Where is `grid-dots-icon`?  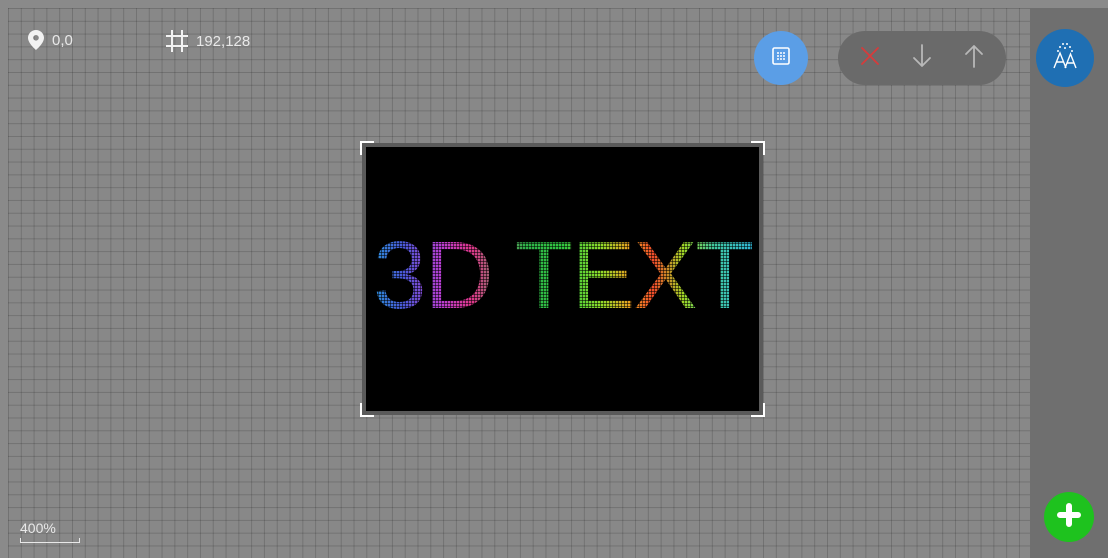 grid-dots-icon is located at coordinates (781, 58).